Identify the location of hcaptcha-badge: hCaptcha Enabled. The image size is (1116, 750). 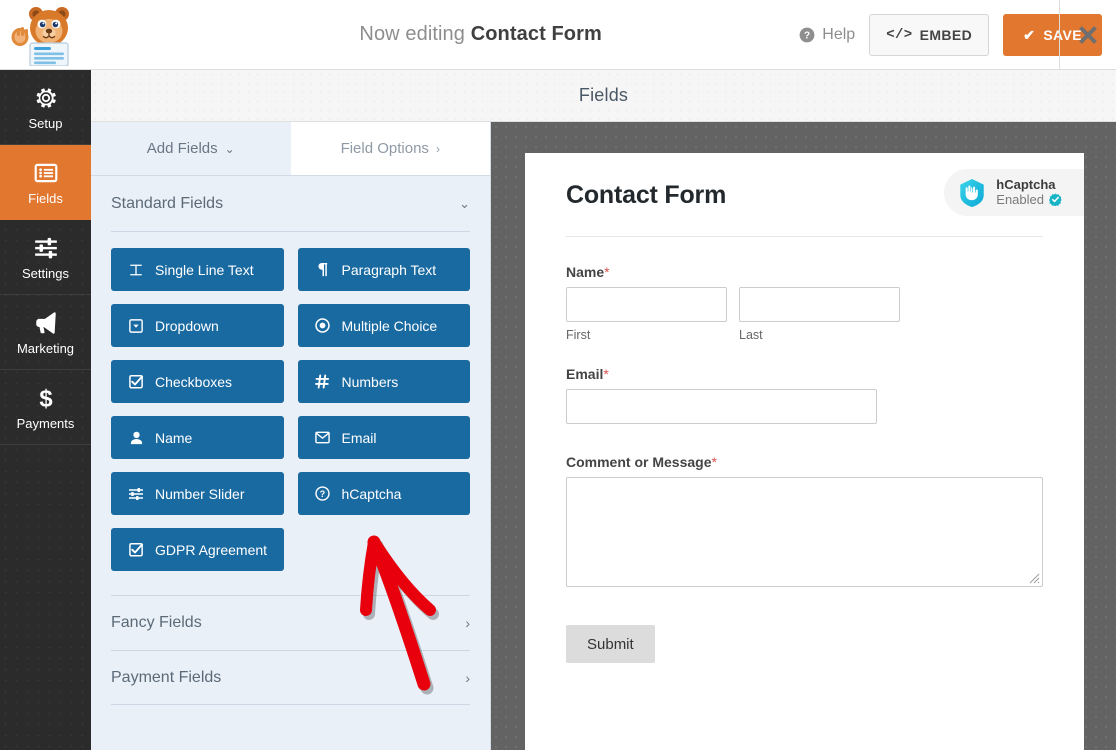
(1014, 192).